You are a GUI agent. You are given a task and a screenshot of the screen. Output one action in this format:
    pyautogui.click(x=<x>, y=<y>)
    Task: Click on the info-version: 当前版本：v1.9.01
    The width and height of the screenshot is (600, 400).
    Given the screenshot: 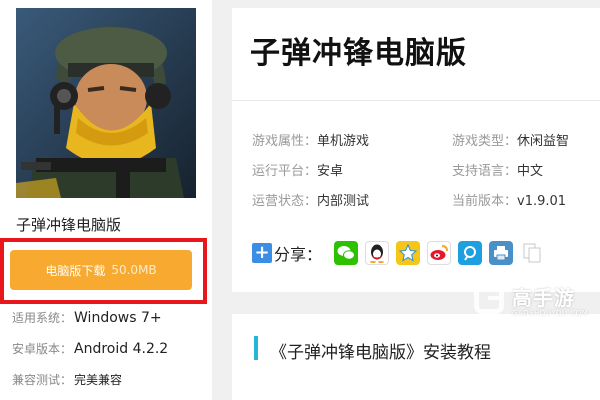 What is the action you would take?
    pyautogui.click(x=509, y=199)
    